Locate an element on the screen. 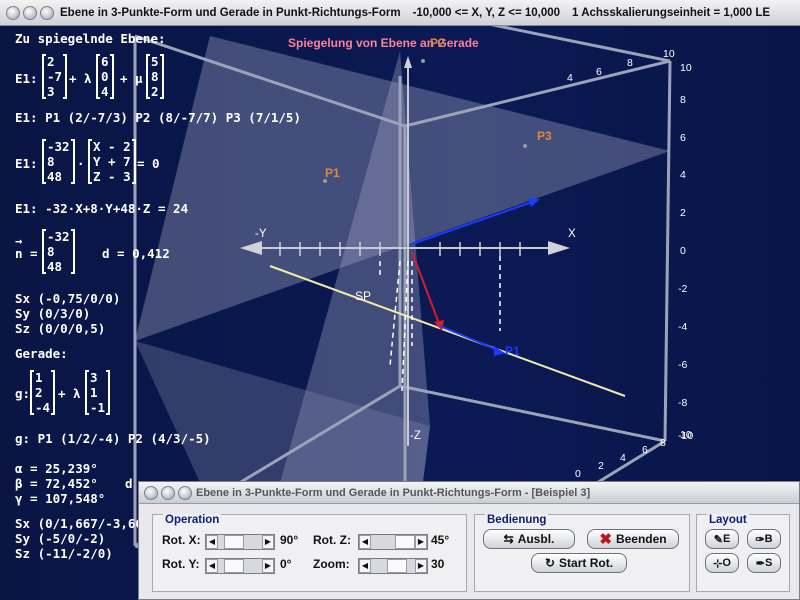  rot-x-right-arrow: ▶ is located at coordinates (268, 542).